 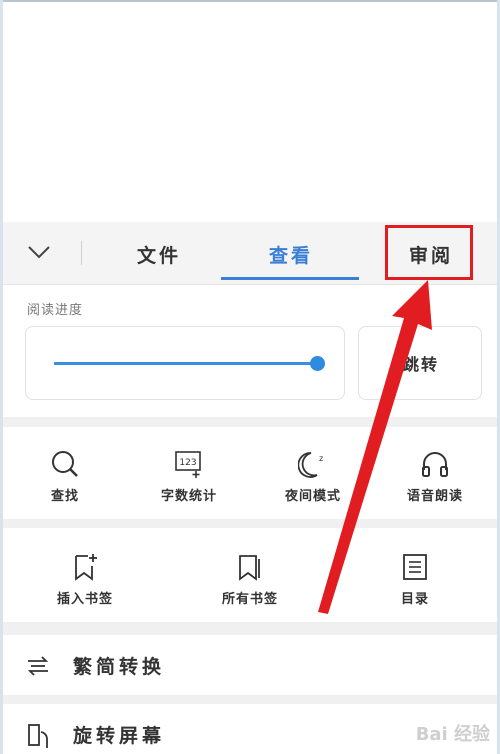 What do you see at coordinates (159, 254) in the screenshot?
I see `tab-file: 文件` at bounding box center [159, 254].